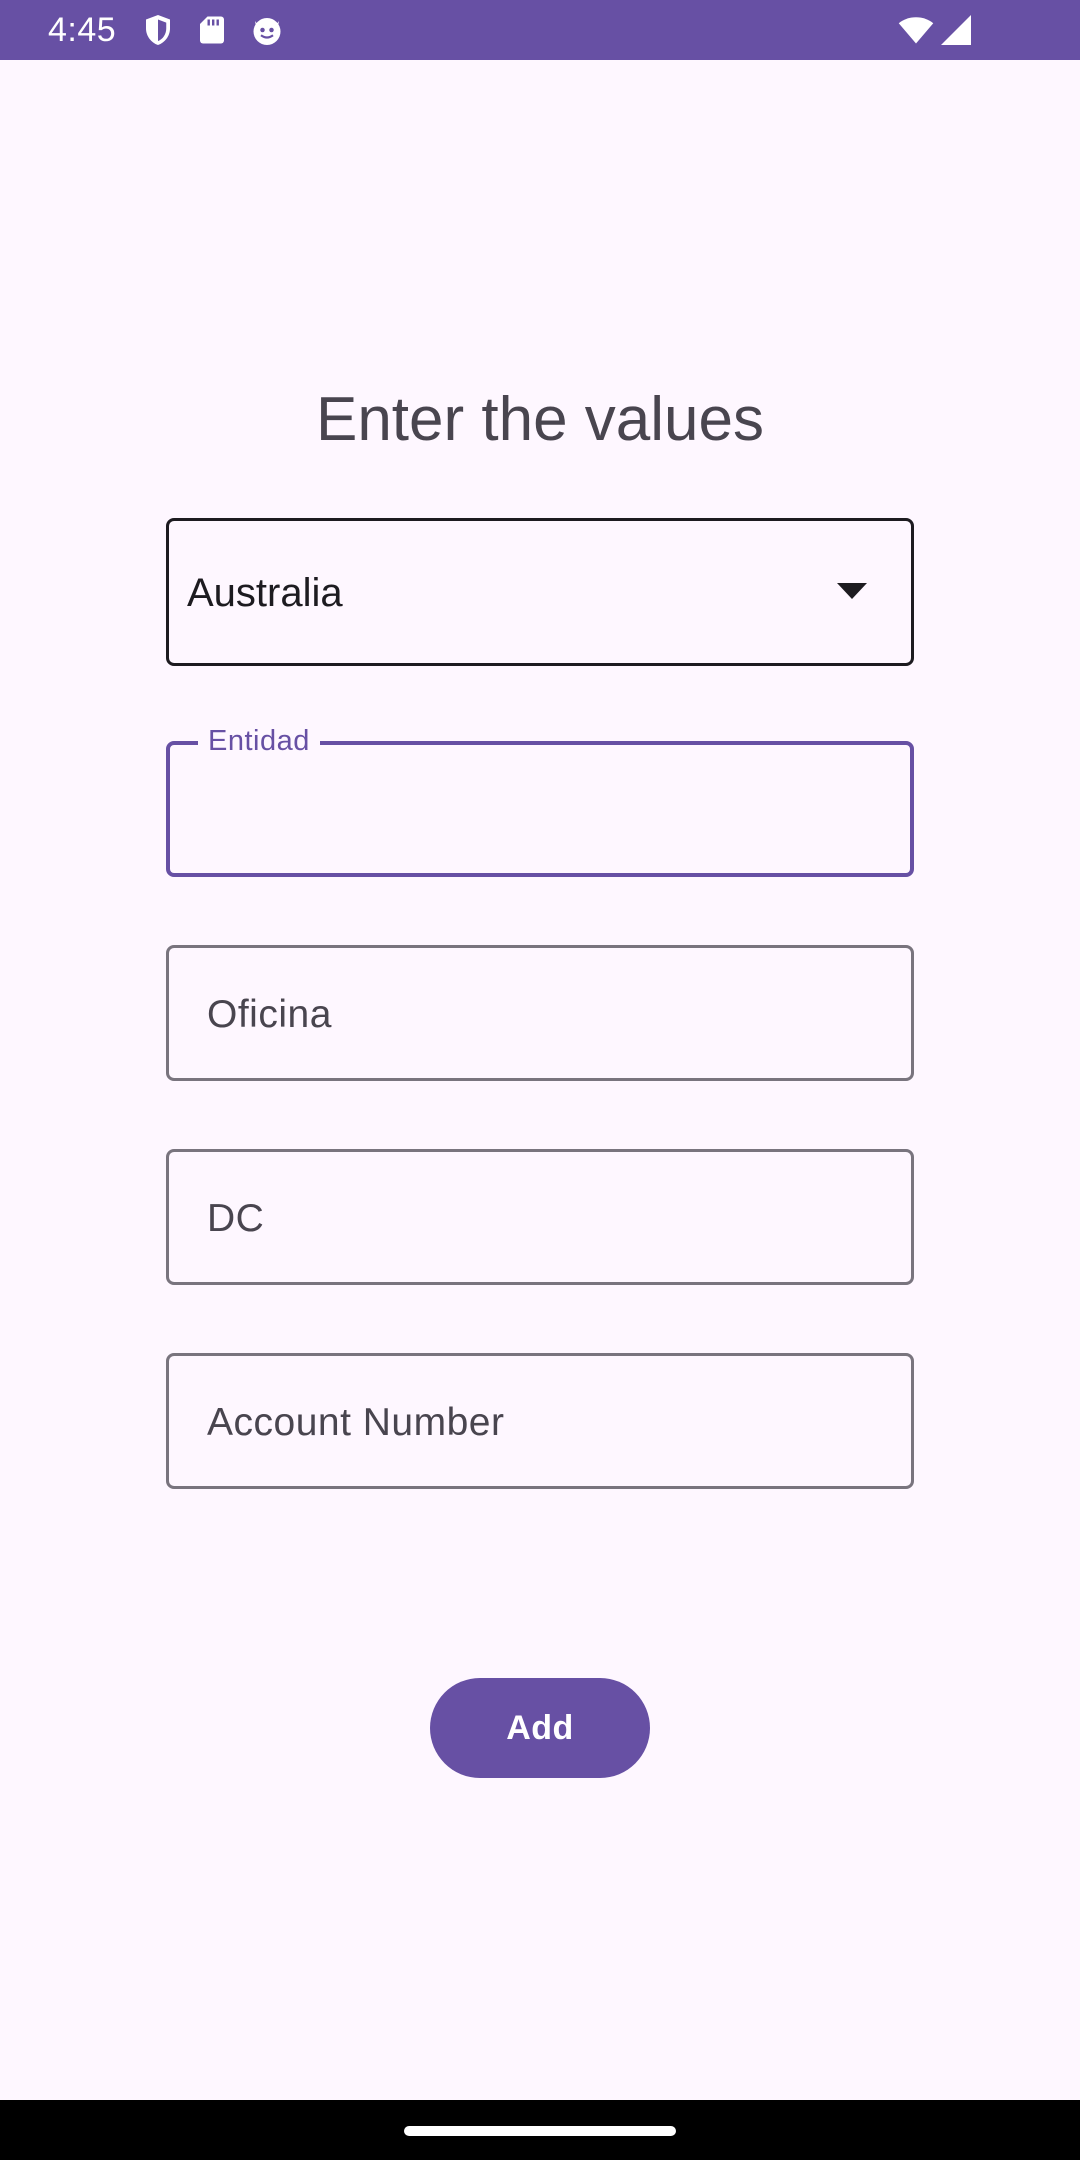  Describe the element at coordinates (259, 741) in the screenshot. I see `entidad-label: Entidad` at that location.